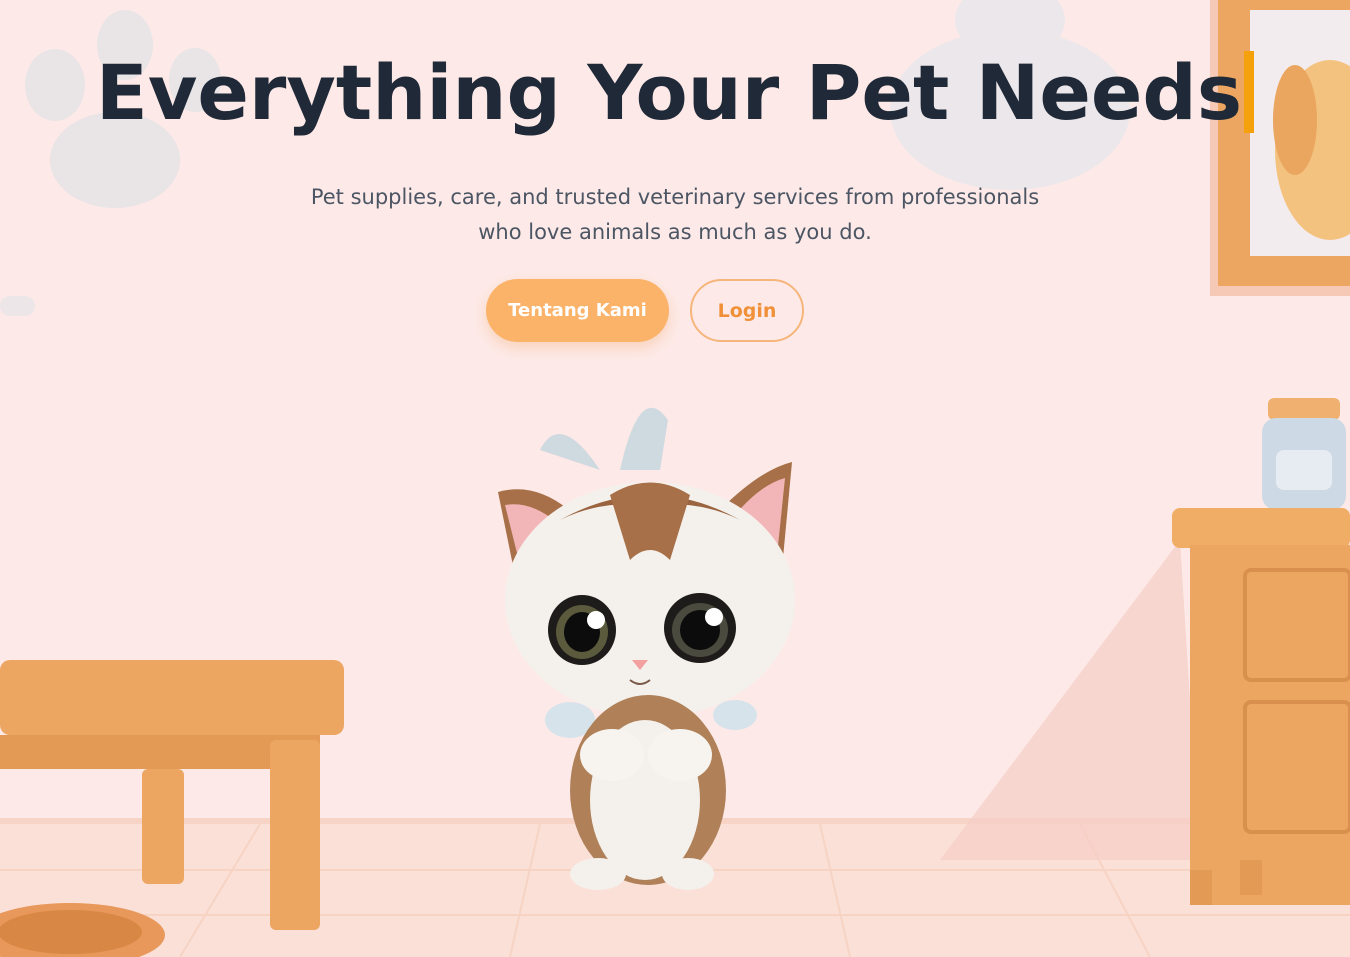 The width and height of the screenshot is (1350, 957). What do you see at coordinates (675, 232) in the screenshot?
I see `subtitle-line-2: who love animals as much as you do.` at bounding box center [675, 232].